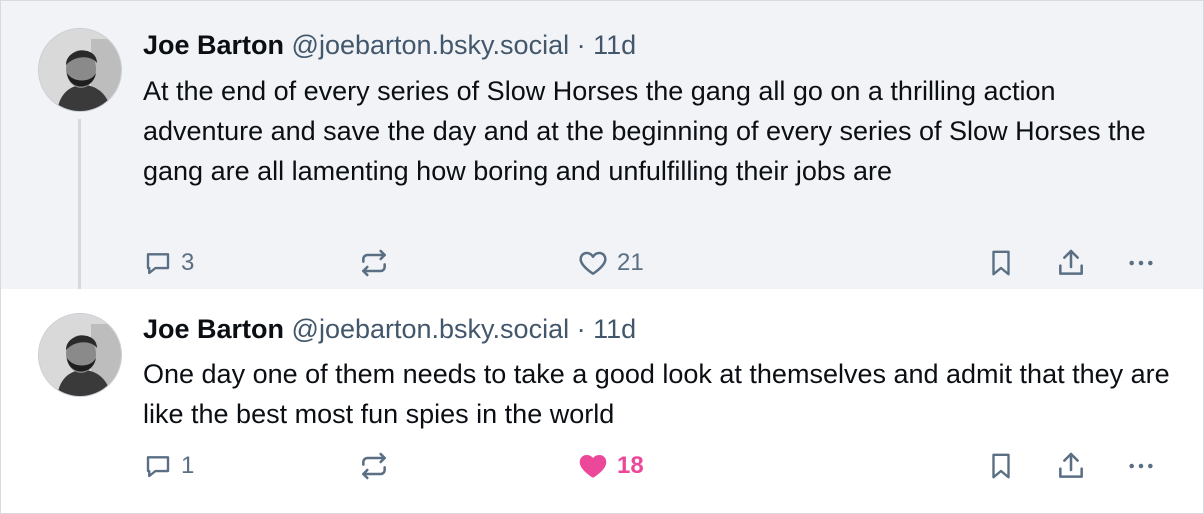 The image size is (1204, 514). Describe the element at coordinates (188, 465) in the screenshot. I see `reply-count: 1` at that location.